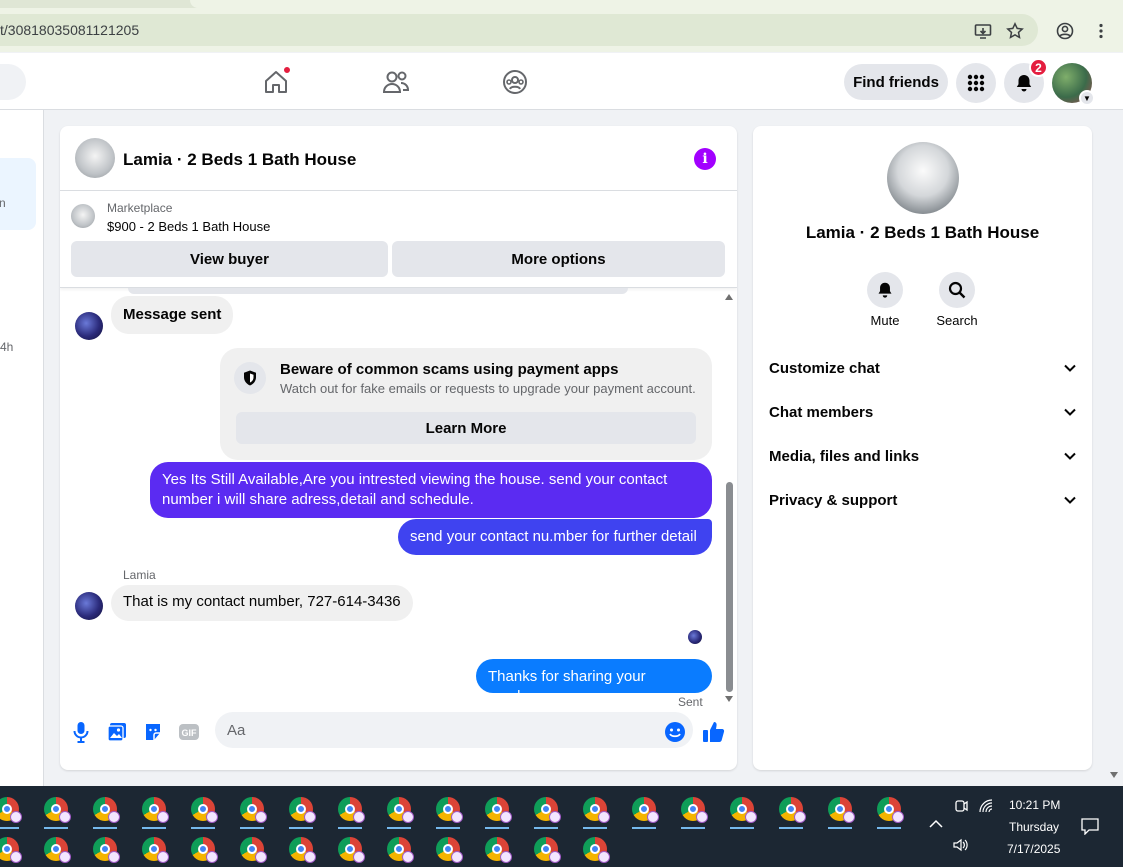  I want to click on sticker-icon, so click(153, 732).